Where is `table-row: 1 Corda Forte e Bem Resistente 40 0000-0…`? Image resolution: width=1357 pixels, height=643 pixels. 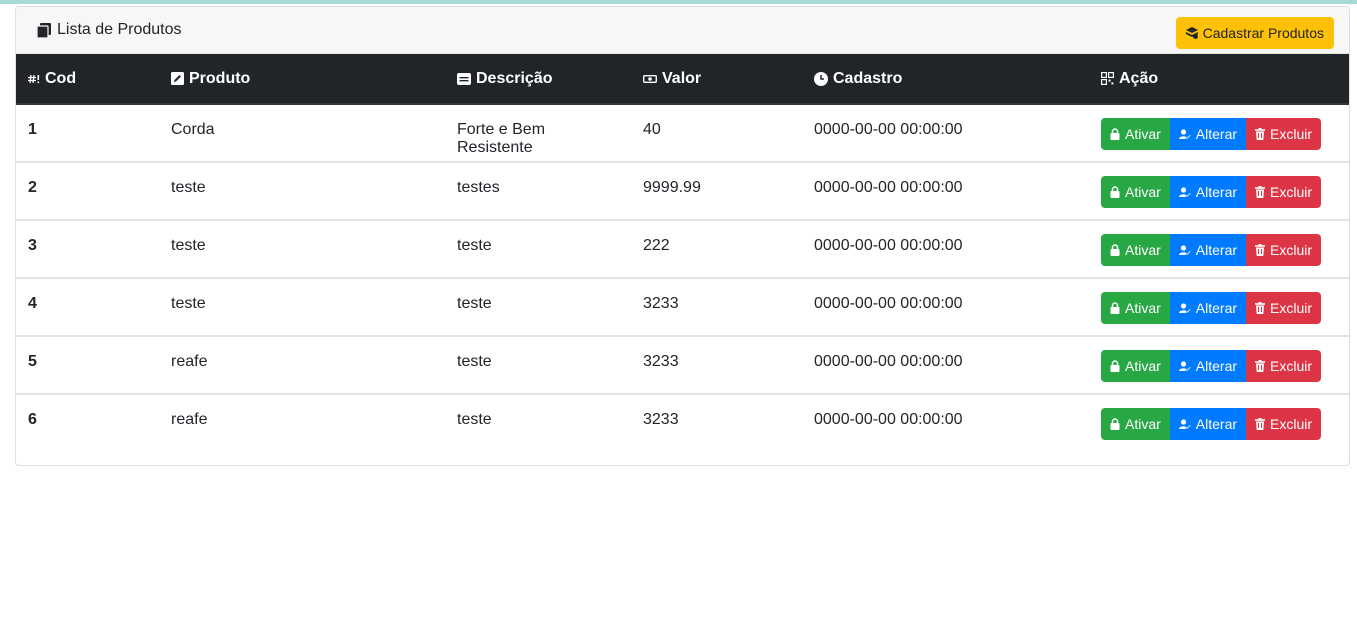 table-row: 1 Corda Forte e Bem Resistente 40 0000-0… is located at coordinates (682, 133).